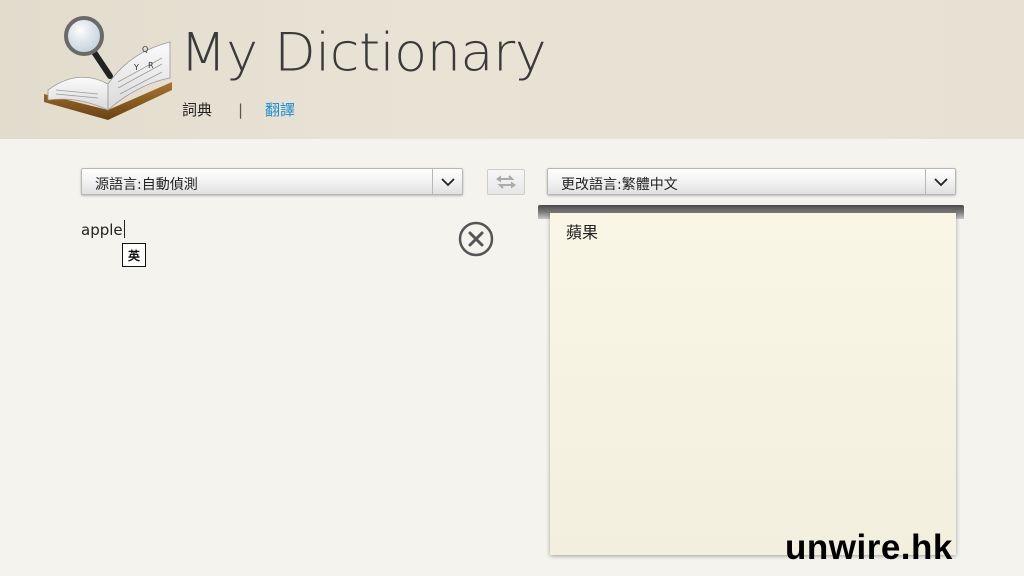 The height and width of the screenshot is (576, 1024). Describe the element at coordinates (102, 230) in the screenshot. I see `source-text-value: apple` at that location.